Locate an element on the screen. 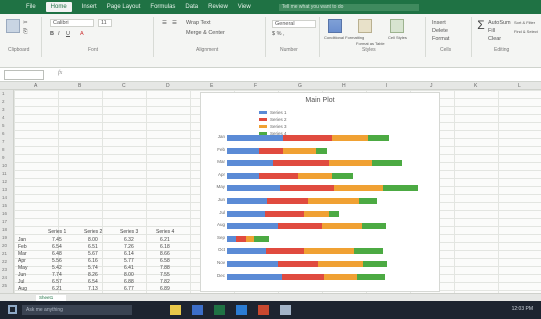  table-row-label: Jul is located at coordinates (21, 282).